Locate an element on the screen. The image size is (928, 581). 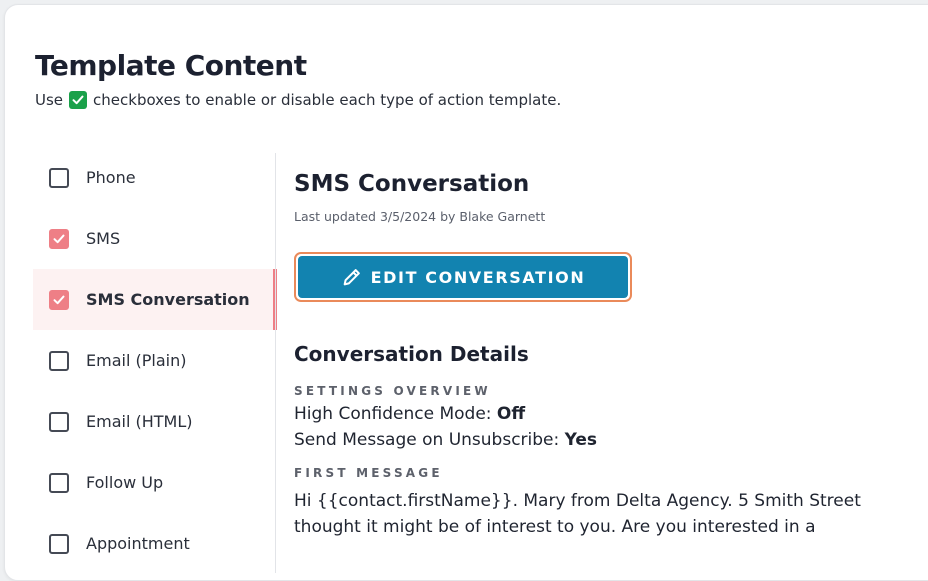
subtitle-prefix: Use is located at coordinates (49, 100).